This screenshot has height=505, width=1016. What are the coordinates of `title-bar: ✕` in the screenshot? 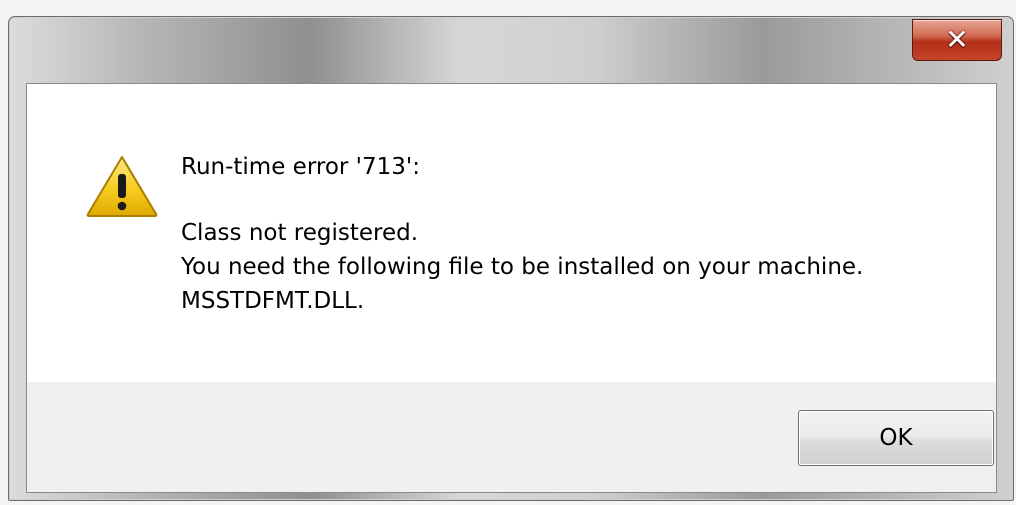 It's located at (511, 49).